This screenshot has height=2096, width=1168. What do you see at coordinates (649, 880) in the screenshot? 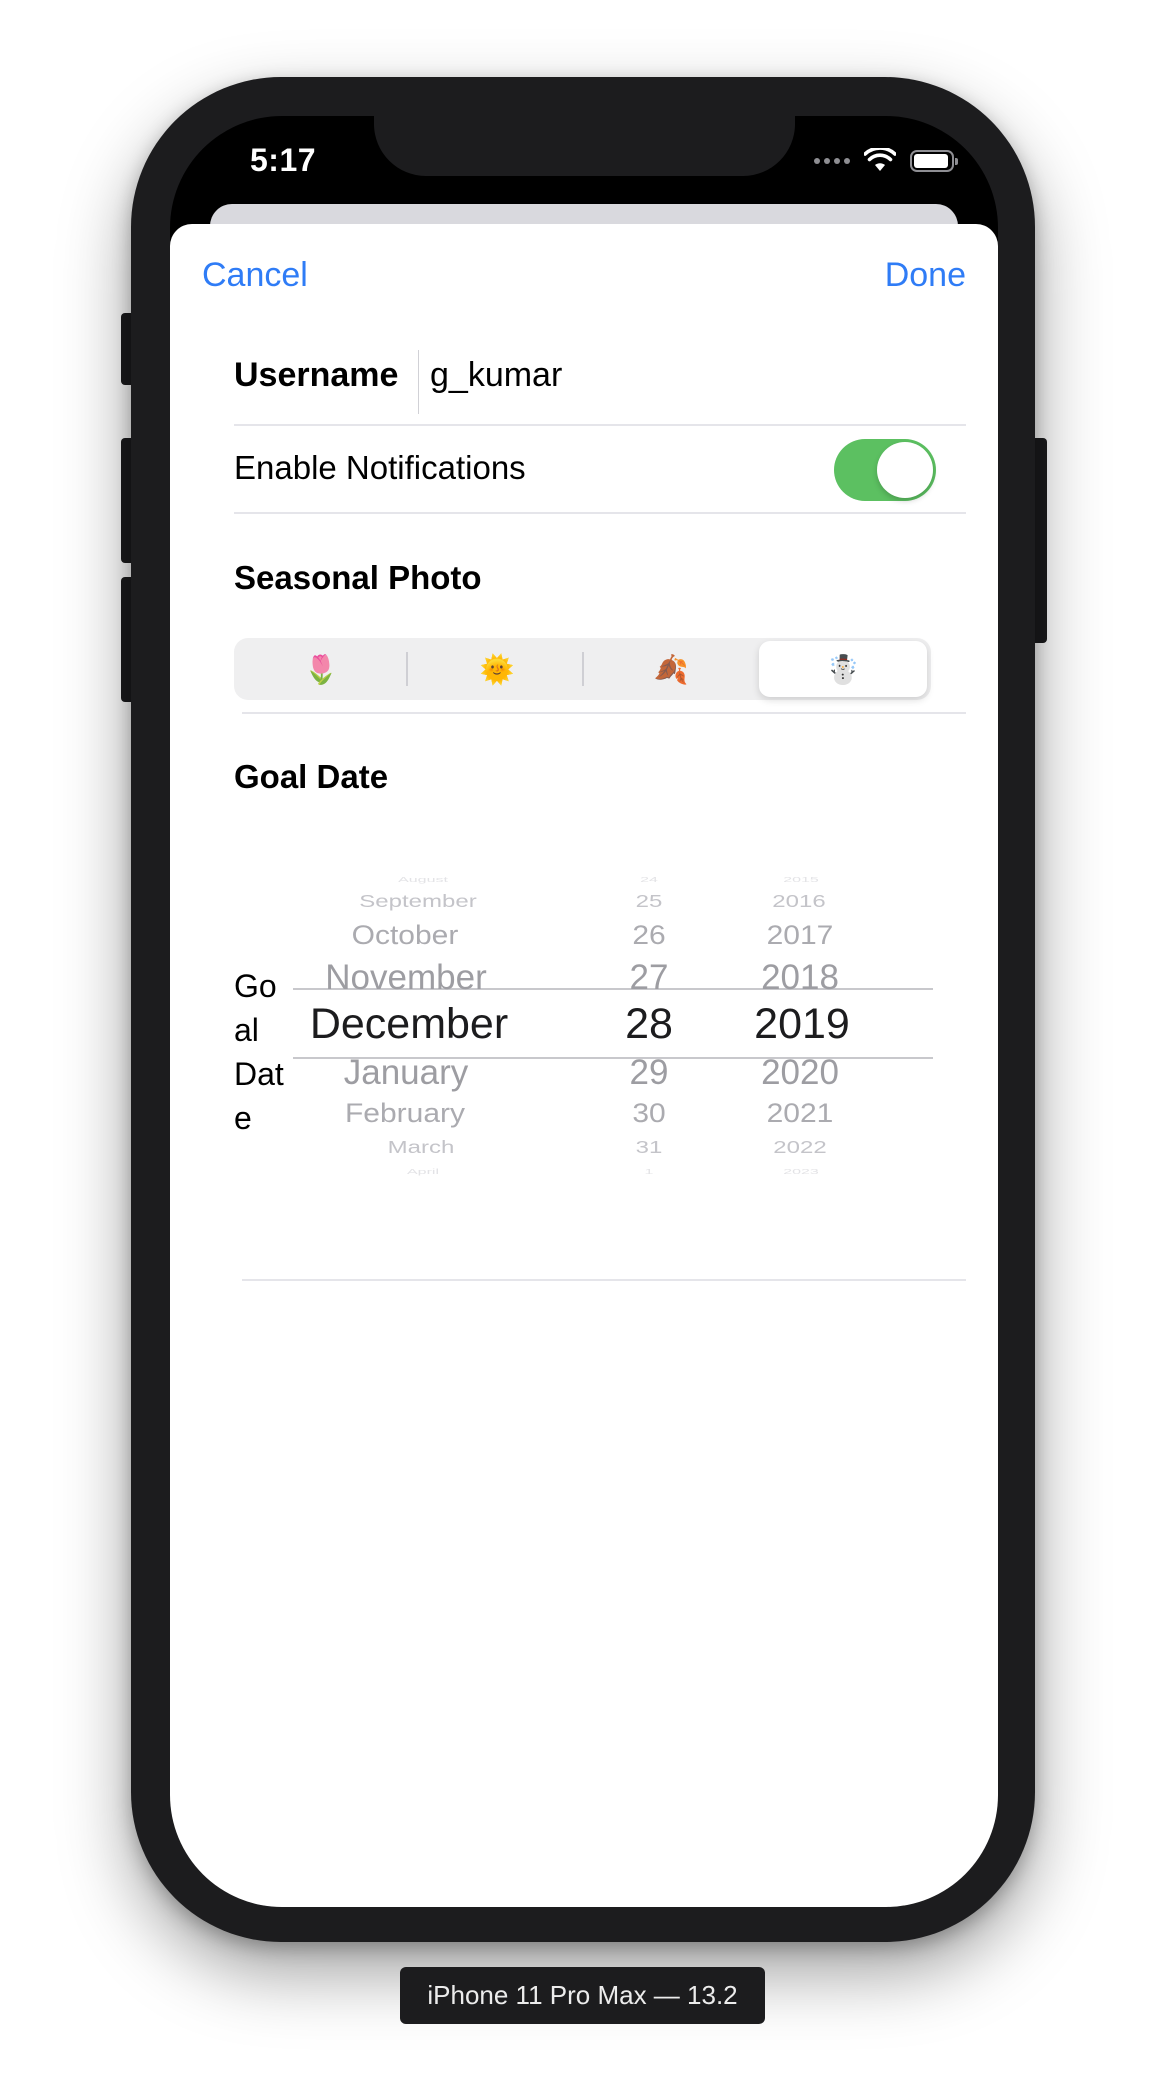
I see `picker-day-option: 24` at bounding box center [649, 880].